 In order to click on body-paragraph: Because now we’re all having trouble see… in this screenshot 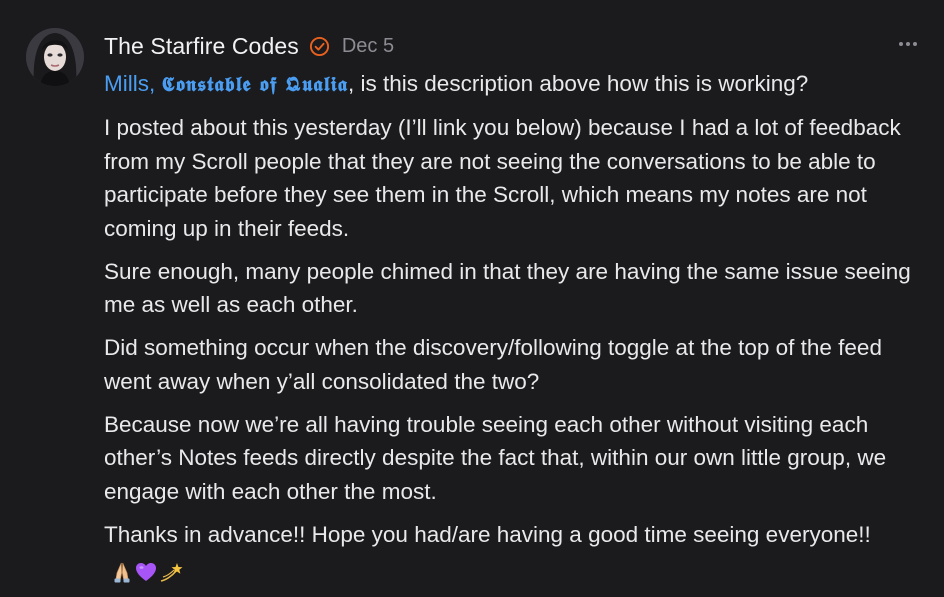, I will do `click(495, 457)`.